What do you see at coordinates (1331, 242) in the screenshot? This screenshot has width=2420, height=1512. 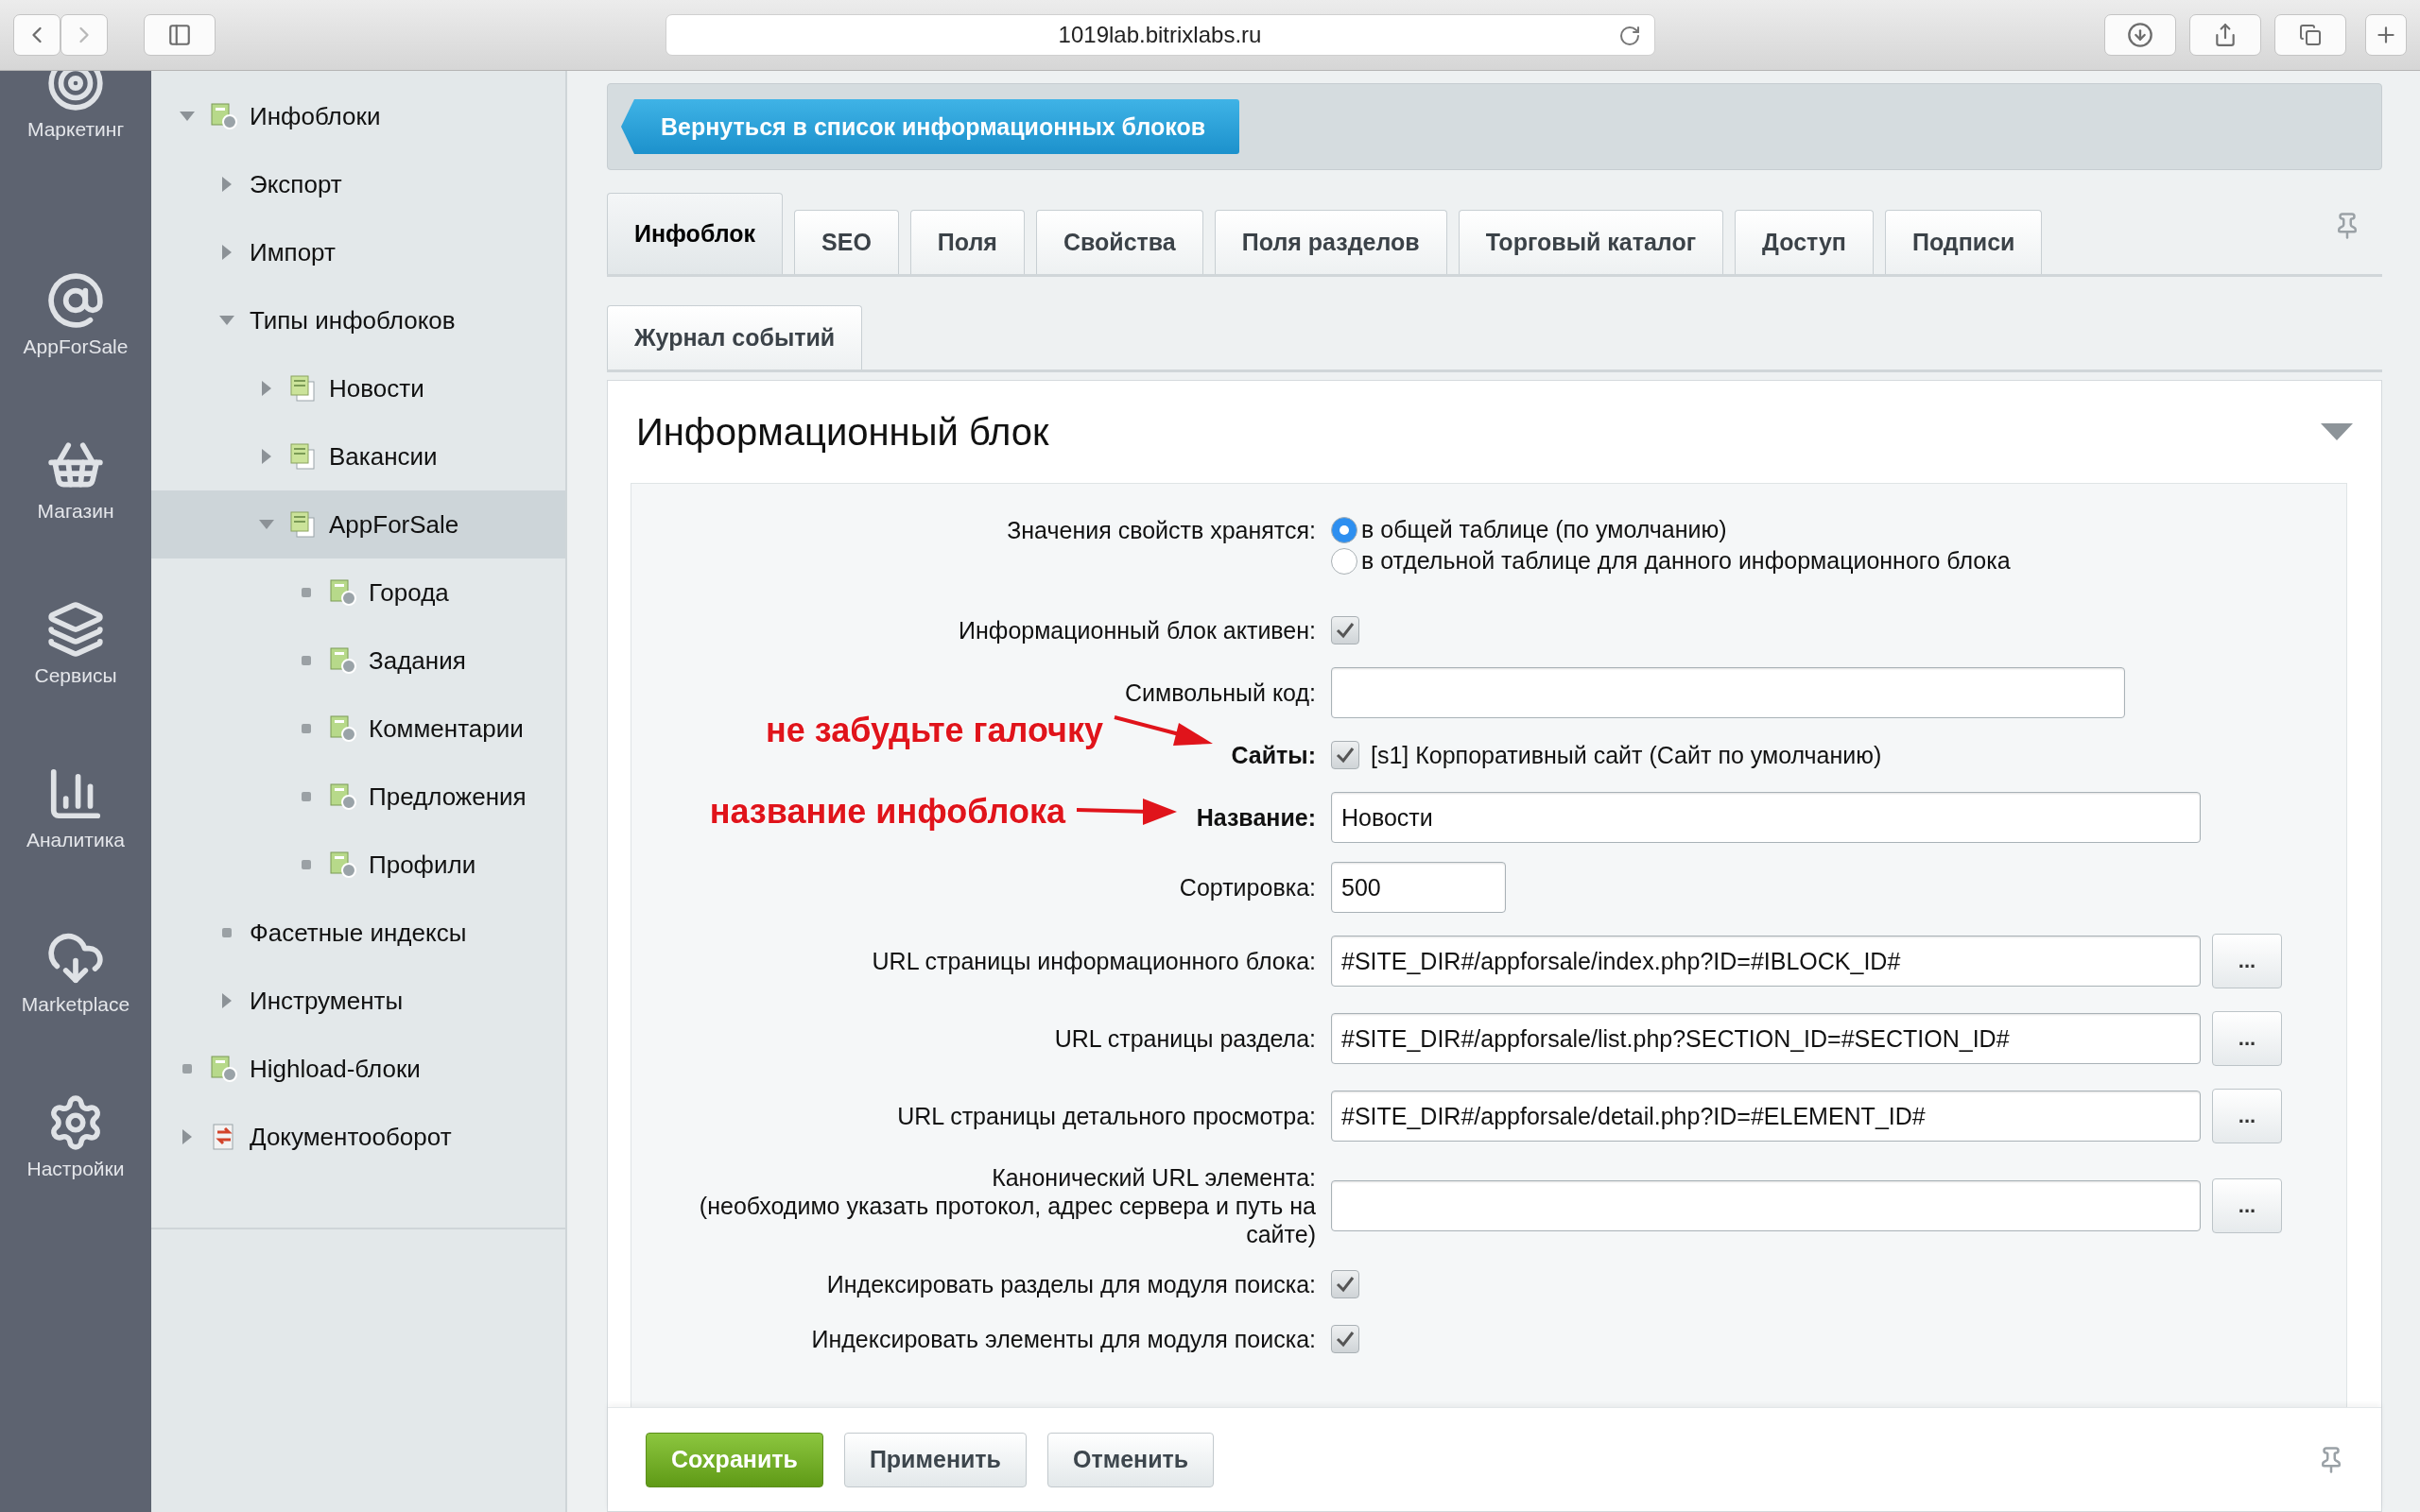 I see `tab: Поля разделов` at bounding box center [1331, 242].